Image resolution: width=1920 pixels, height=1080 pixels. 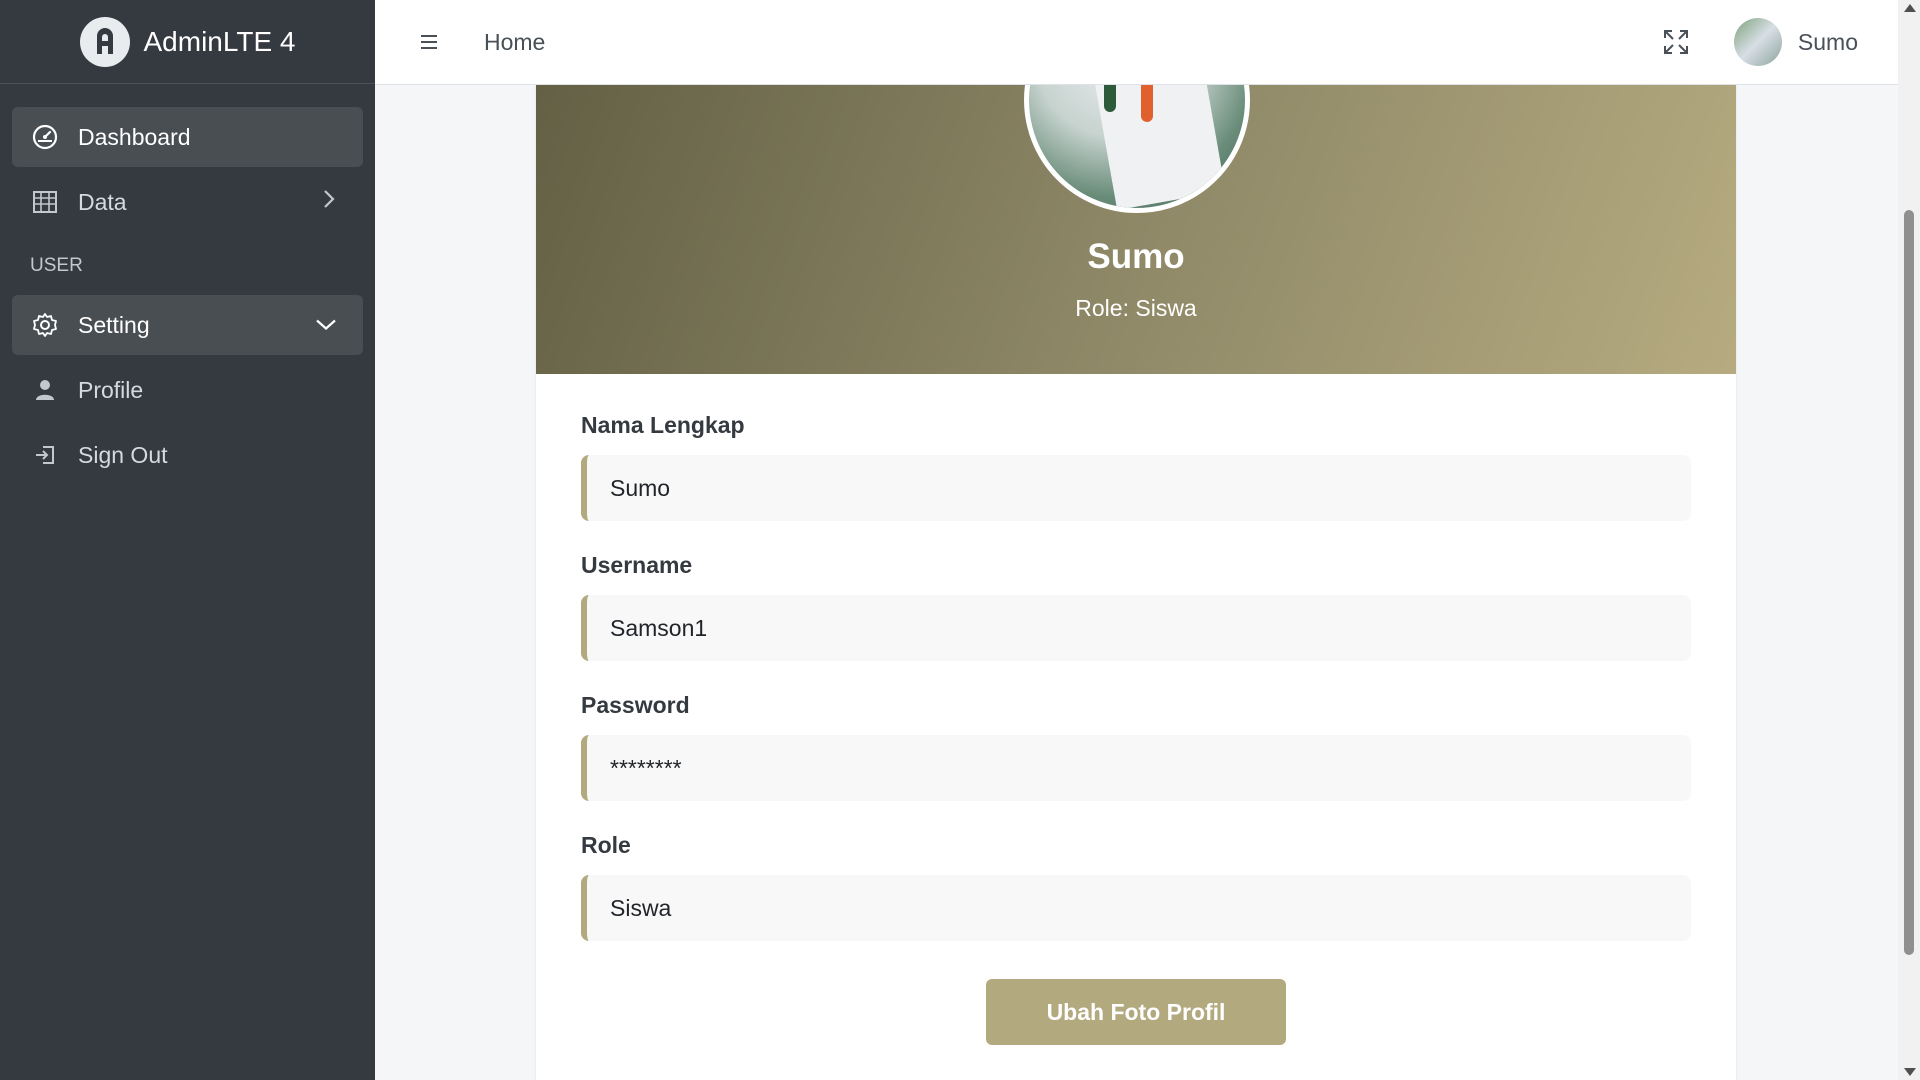 I want to click on sidebar-item-label: Dashboard, so click(x=134, y=136).